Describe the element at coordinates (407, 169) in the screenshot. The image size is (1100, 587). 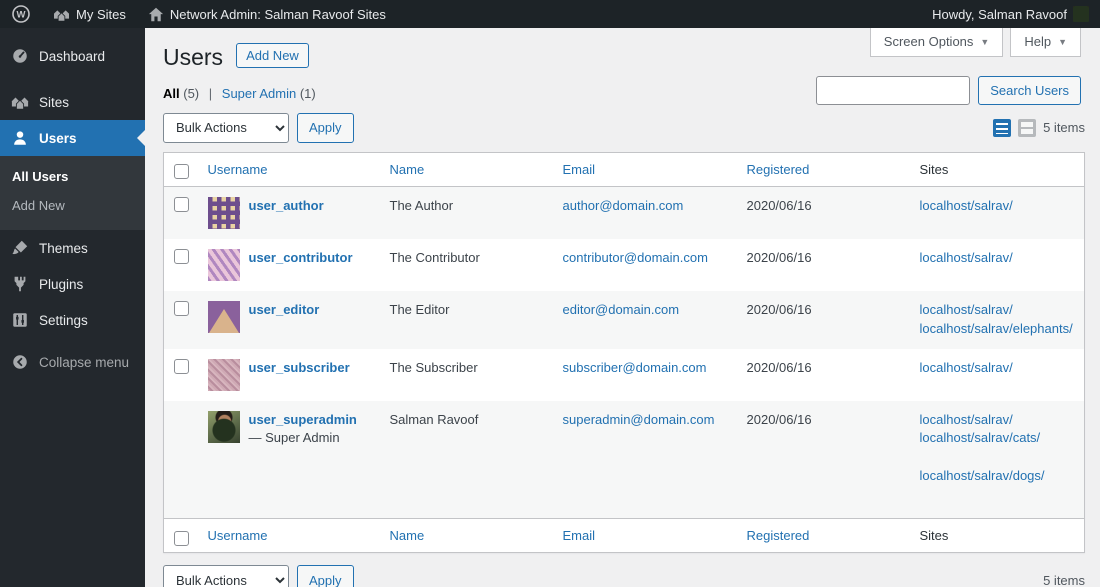
I see `column-header-name: Name` at that location.